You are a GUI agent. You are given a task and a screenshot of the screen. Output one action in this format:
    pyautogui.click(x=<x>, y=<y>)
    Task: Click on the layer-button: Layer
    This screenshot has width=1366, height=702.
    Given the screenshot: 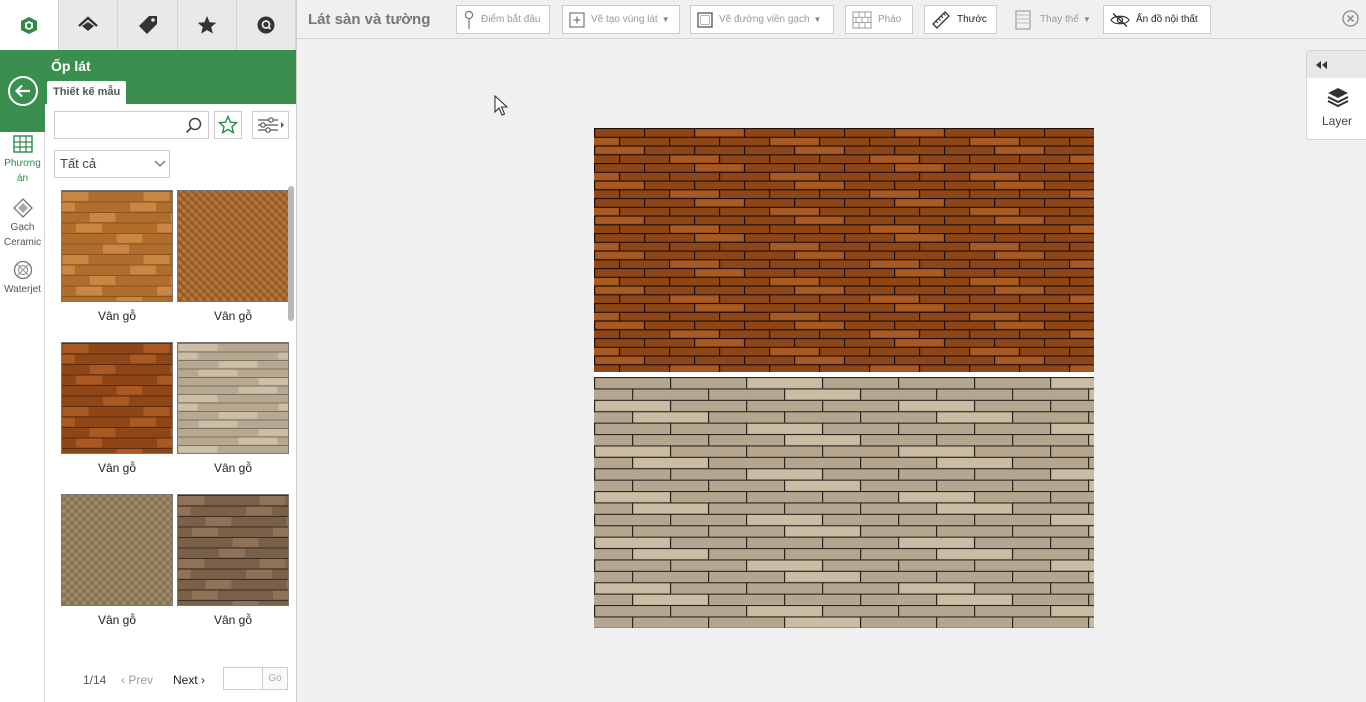 What is the action you would take?
    pyautogui.click(x=1336, y=108)
    